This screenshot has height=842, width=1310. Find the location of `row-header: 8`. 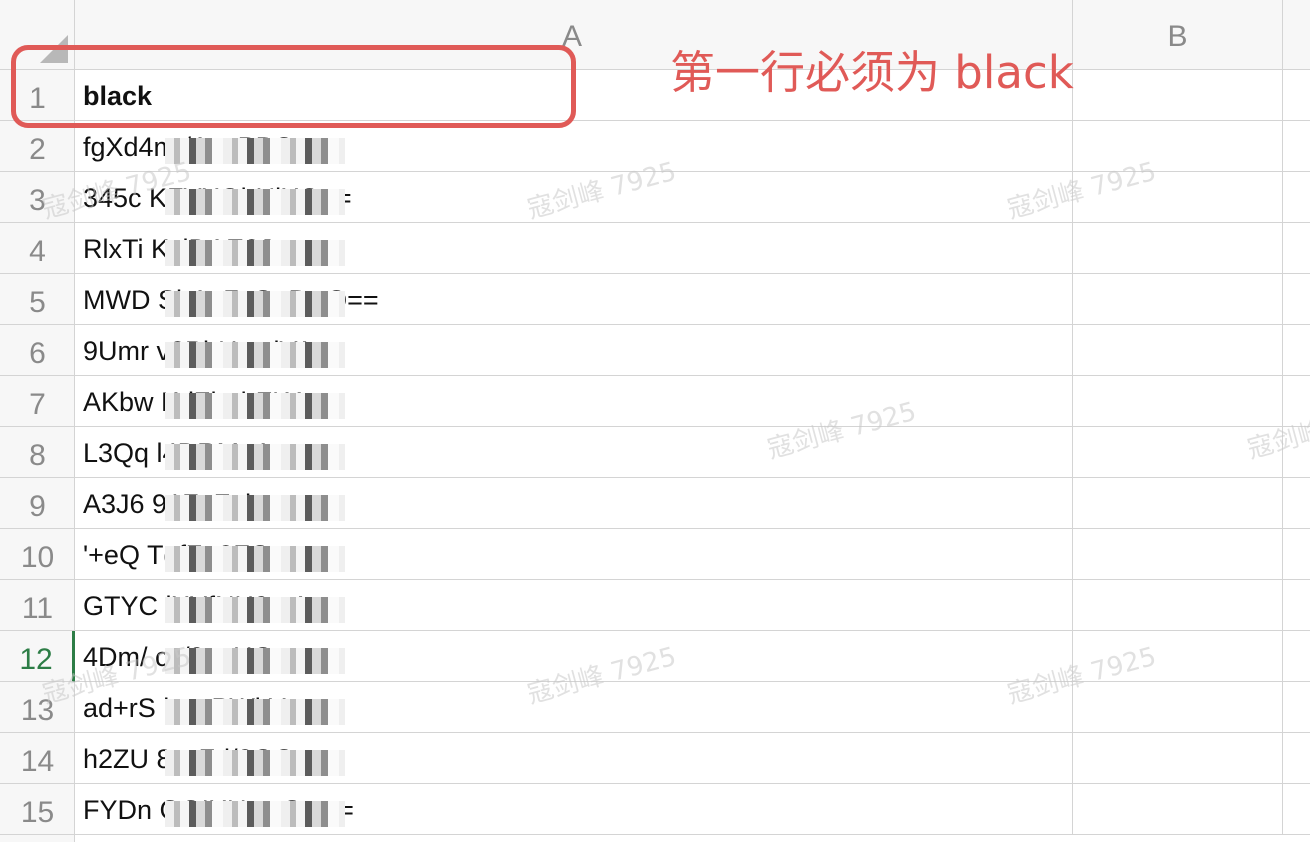

row-header: 8 is located at coordinates (37, 452).